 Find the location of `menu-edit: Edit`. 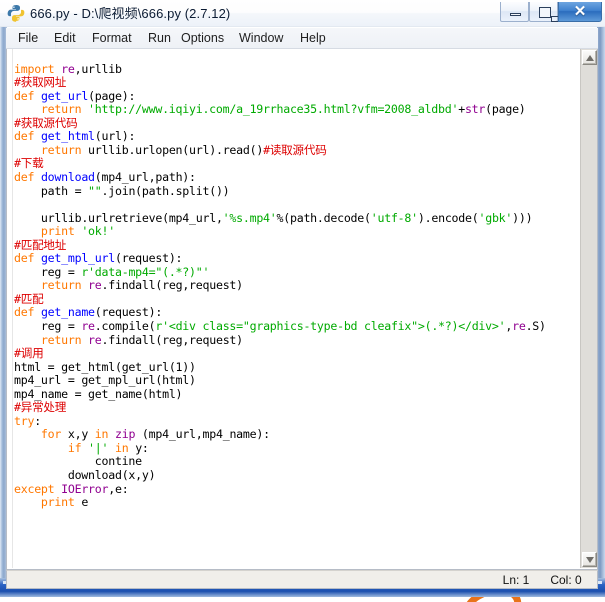

menu-edit: Edit is located at coordinates (65, 38).